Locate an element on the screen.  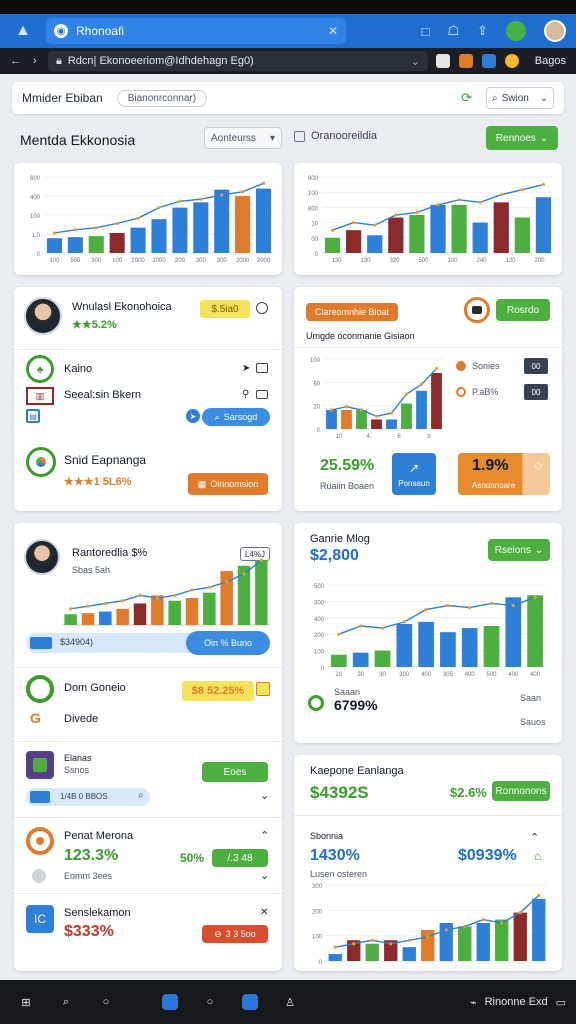
extension-b-icon is located at coordinates (466, 61).